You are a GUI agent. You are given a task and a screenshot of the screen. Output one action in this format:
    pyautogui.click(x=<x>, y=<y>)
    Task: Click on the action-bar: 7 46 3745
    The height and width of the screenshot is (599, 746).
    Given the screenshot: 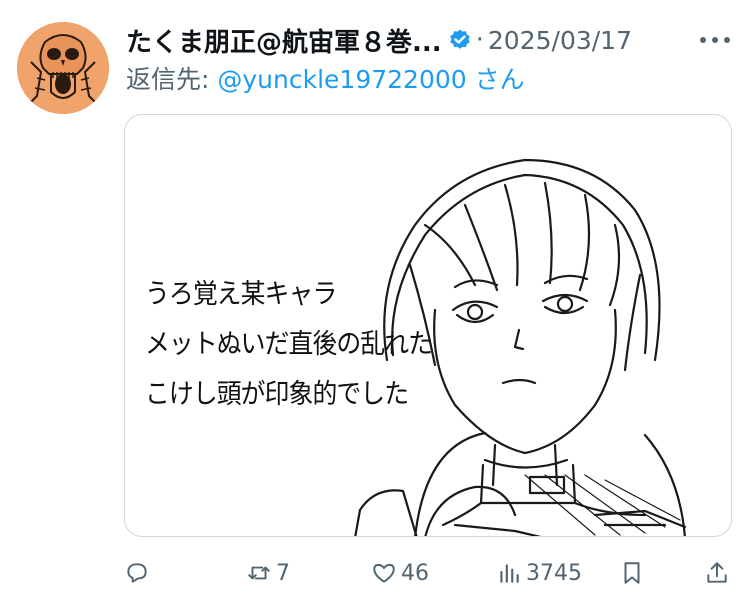 What is the action you would take?
    pyautogui.click(x=428, y=573)
    